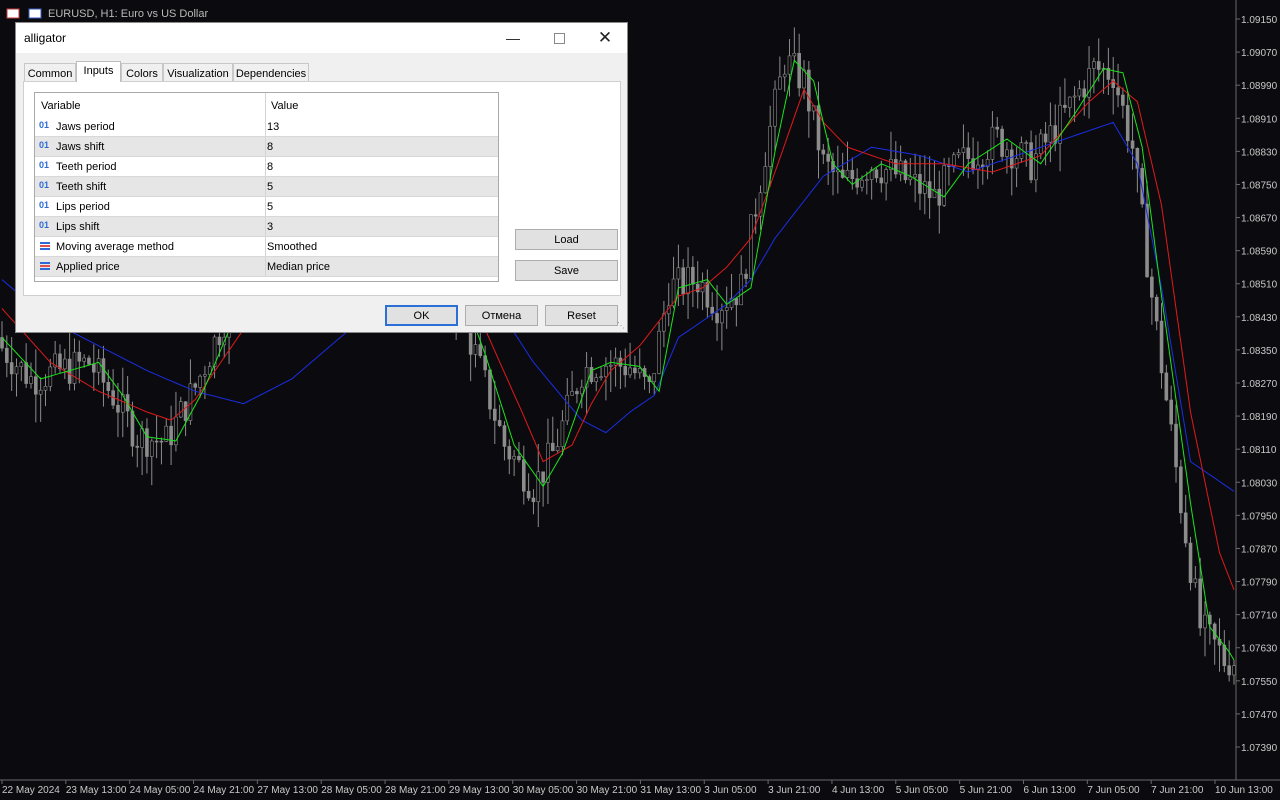 This screenshot has height=800, width=1280. I want to click on table-row: 01 Lips shift 3, so click(266, 227).